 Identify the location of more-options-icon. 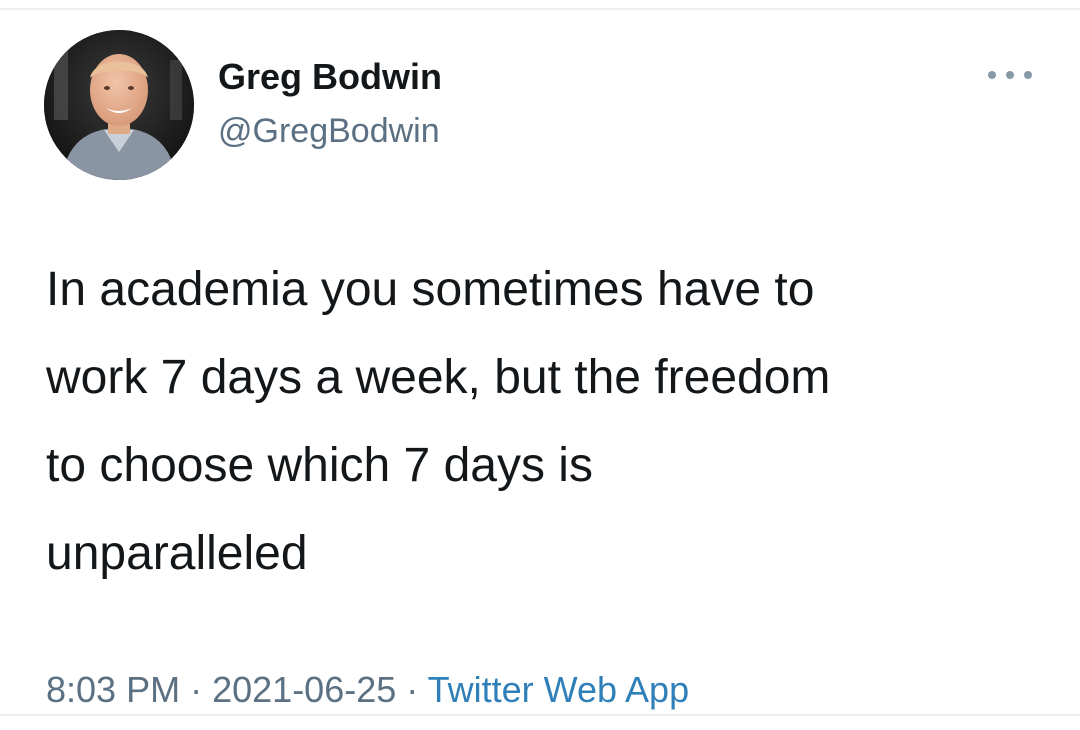
(1010, 75).